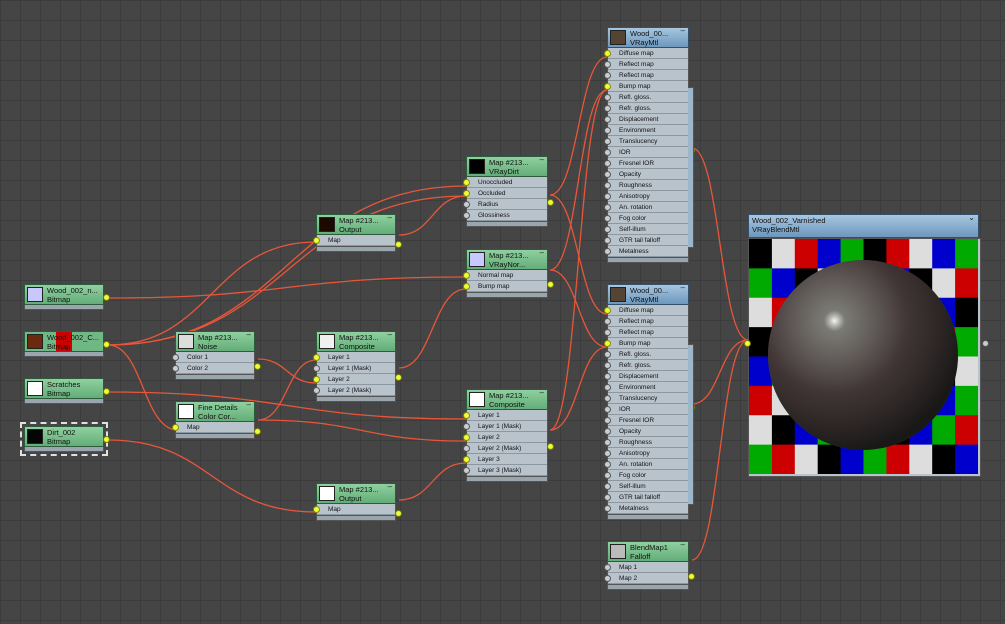  What do you see at coordinates (646, 130) in the screenshot?
I see `input-slot: Environment` at bounding box center [646, 130].